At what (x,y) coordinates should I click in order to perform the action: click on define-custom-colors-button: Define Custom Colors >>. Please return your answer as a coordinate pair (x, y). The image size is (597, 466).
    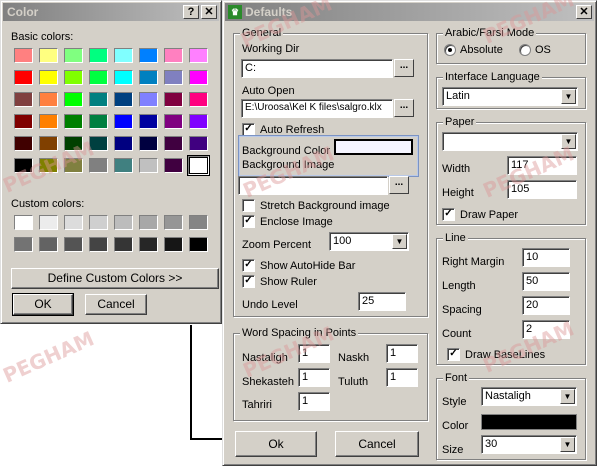
    Looking at the image, I should click on (115, 278).